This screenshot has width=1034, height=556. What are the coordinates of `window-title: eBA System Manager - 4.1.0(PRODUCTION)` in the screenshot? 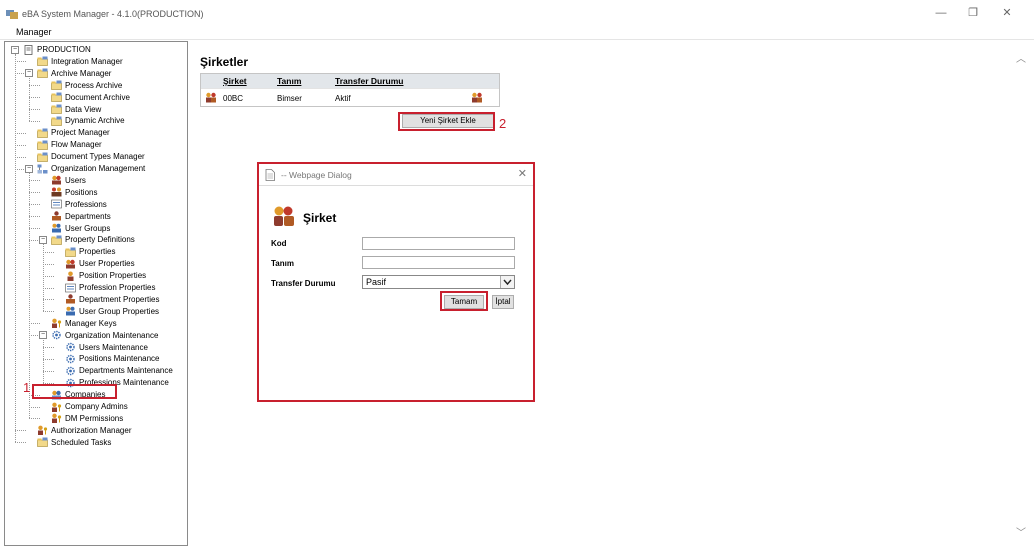 It's located at (113, 14).